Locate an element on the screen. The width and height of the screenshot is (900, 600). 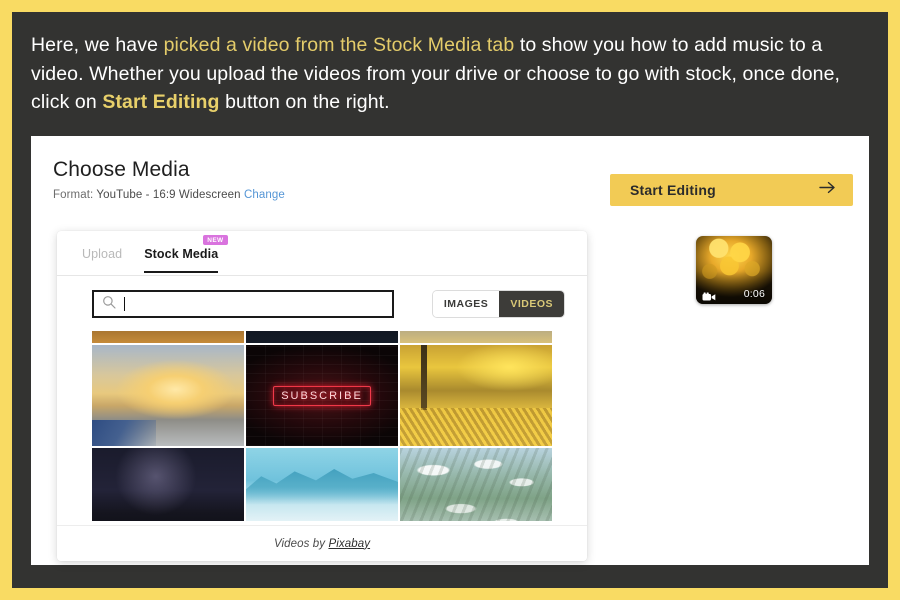
media-tile-subscribe-neon: SUBSCRIBE is located at coordinates (322, 395).